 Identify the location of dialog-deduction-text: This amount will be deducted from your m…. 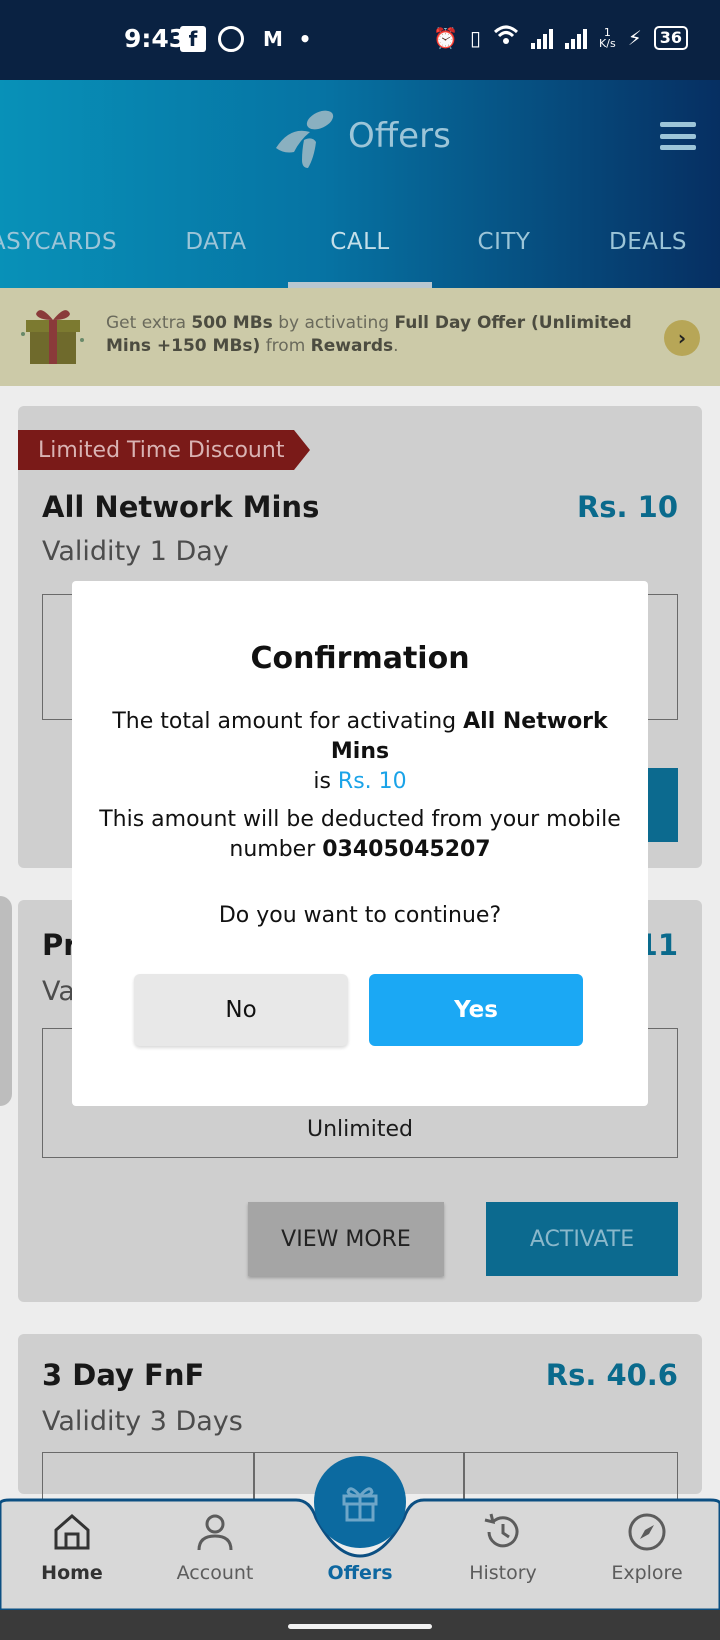
(360, 834).